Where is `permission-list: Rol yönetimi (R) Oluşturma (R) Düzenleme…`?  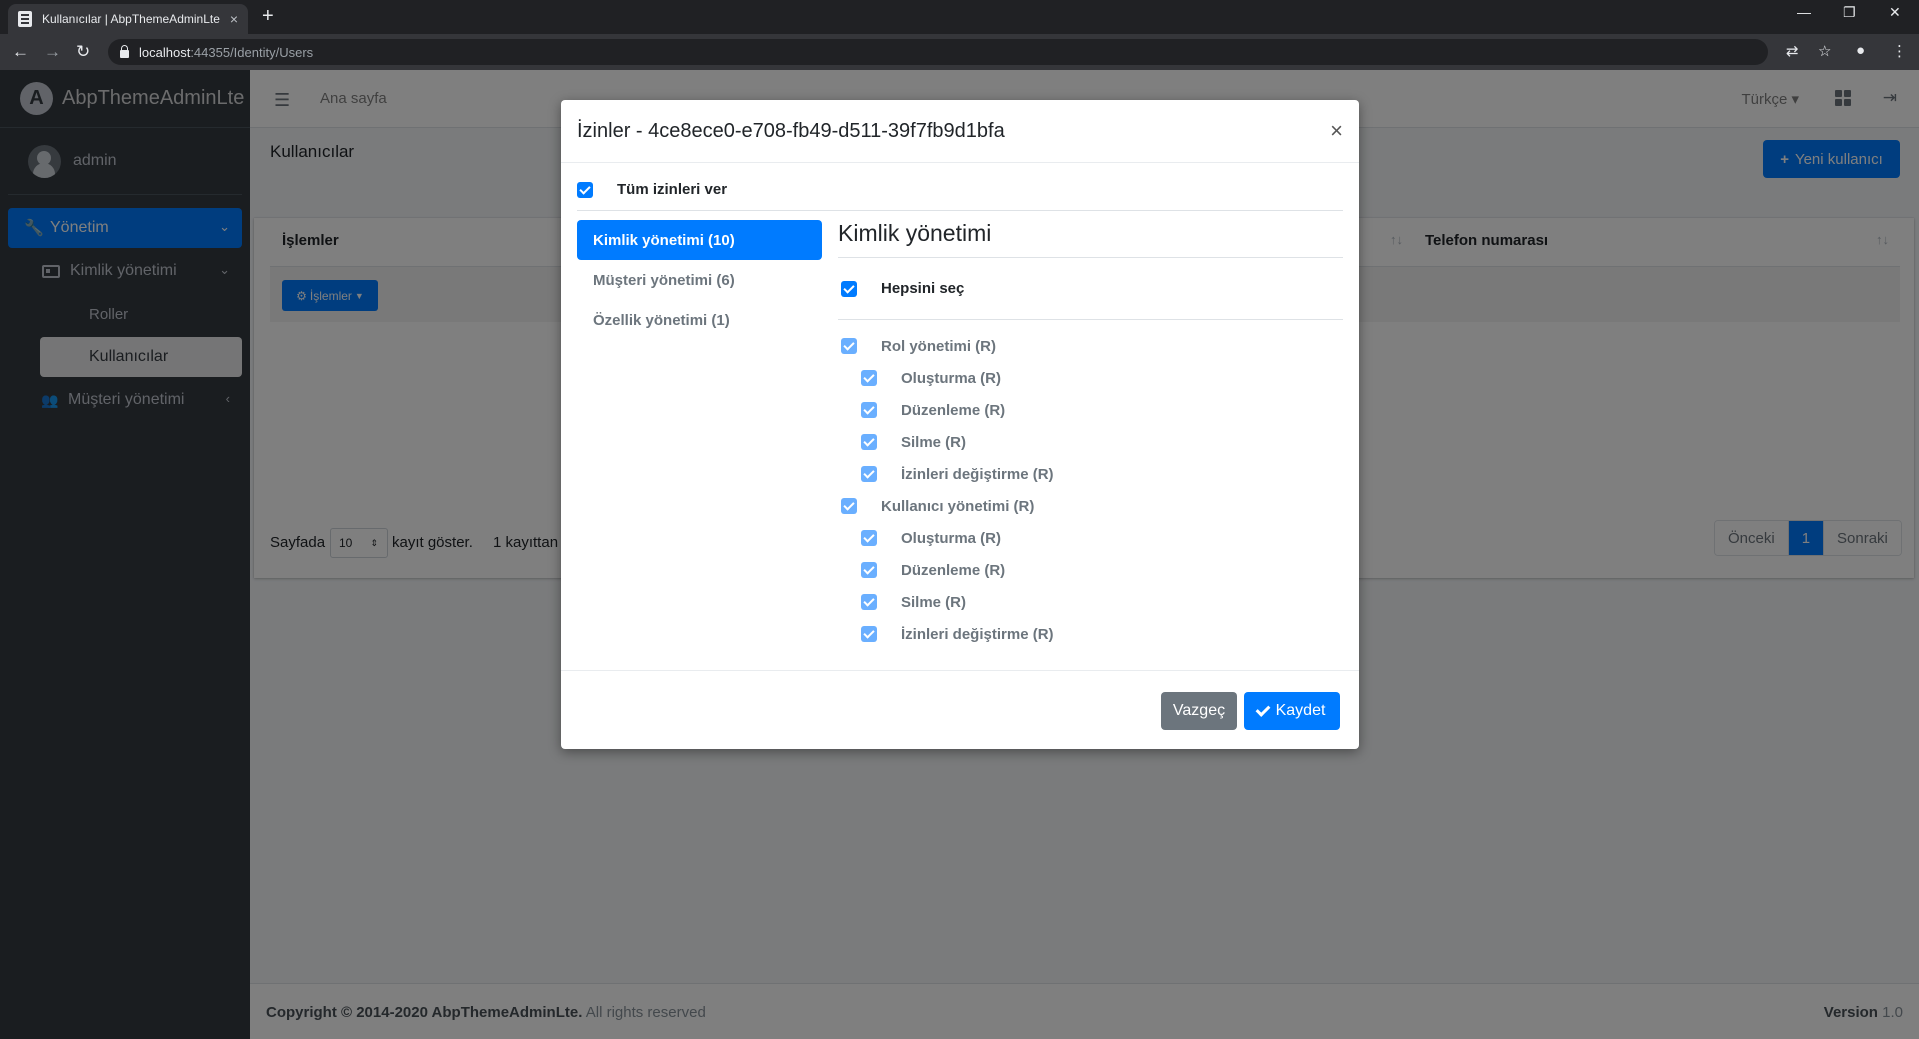
permission-list: Rol yönetimi (R) Oluşturma (R) Düzenleme… is located at coordinates (1090, 485).